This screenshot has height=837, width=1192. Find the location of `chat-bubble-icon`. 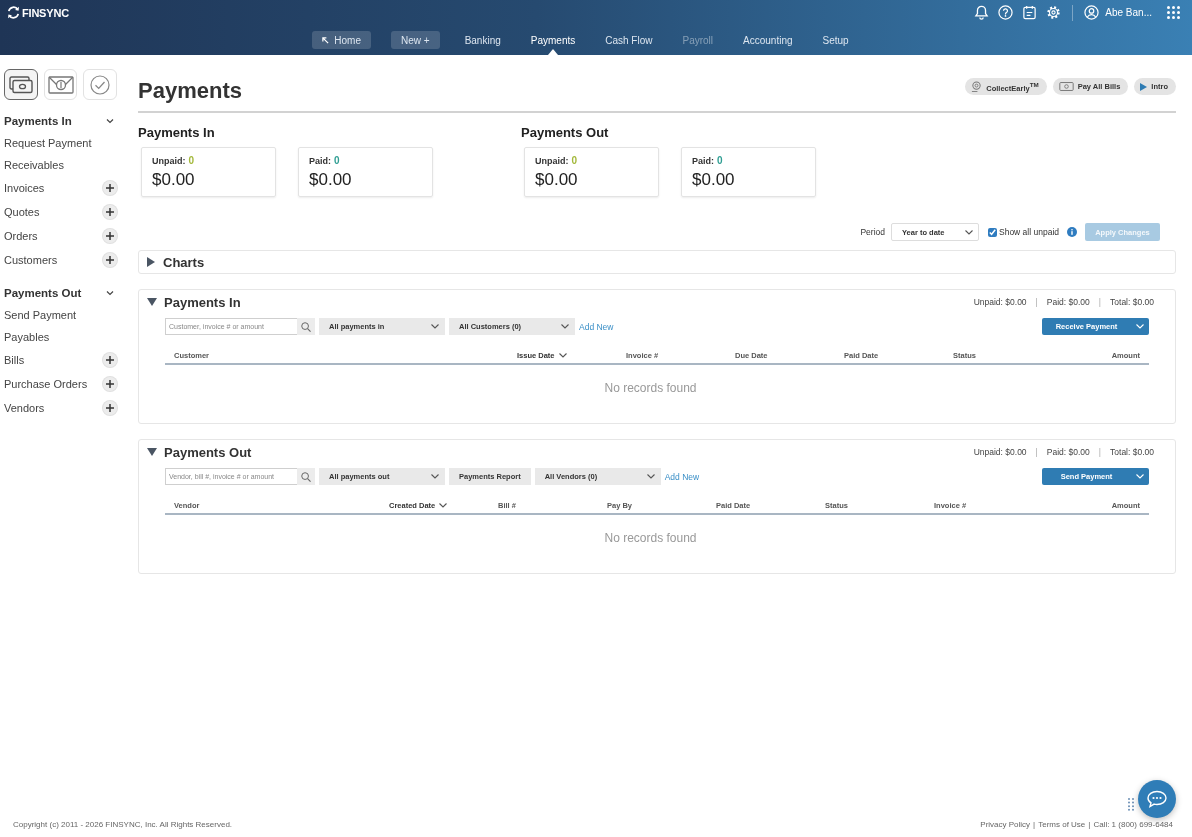

chat-bubble-icon is located at coordinates (1157, 799).